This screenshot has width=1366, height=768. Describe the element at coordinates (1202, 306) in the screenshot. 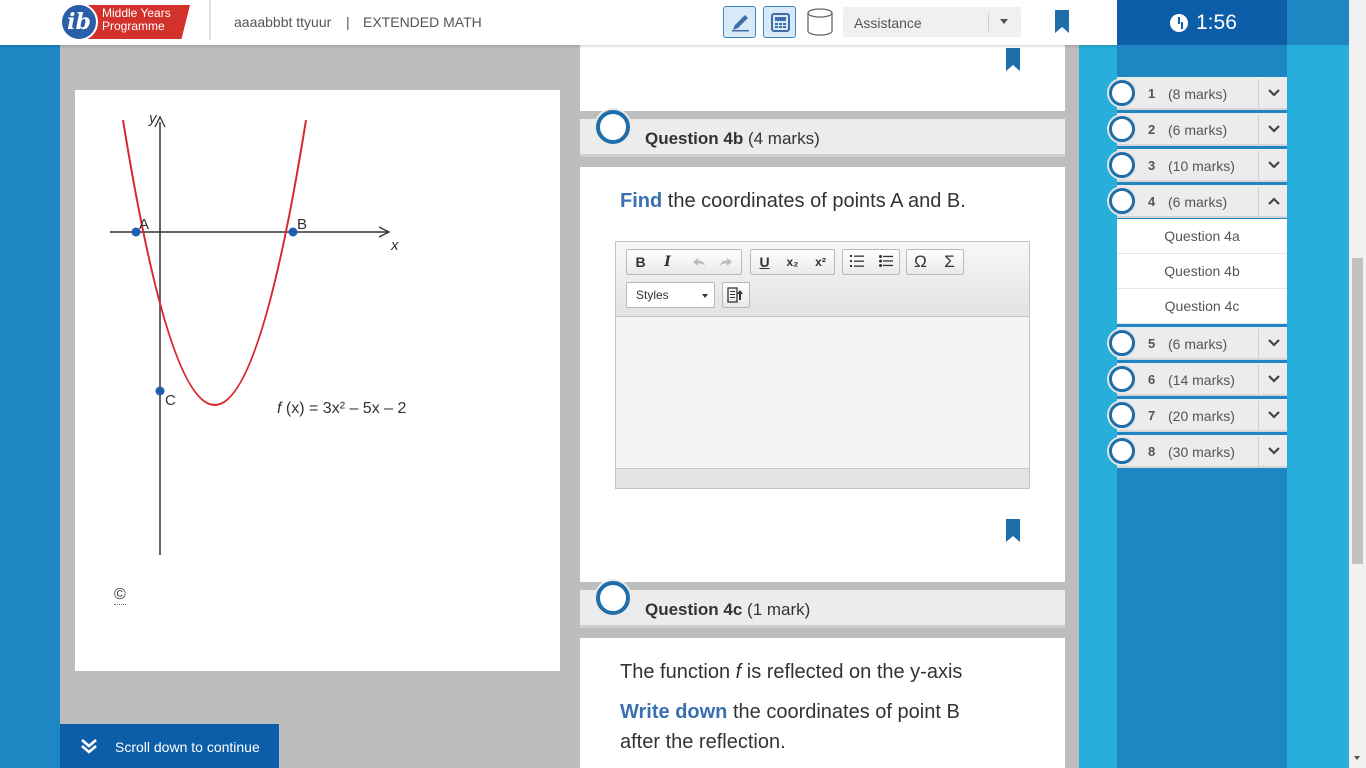

I see `nav-question-4c: Question 4c` at that location.